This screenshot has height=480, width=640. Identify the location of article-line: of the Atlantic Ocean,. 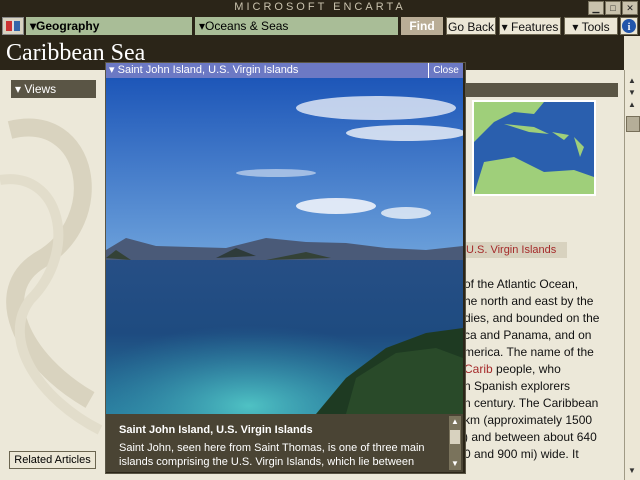
(521, 284).